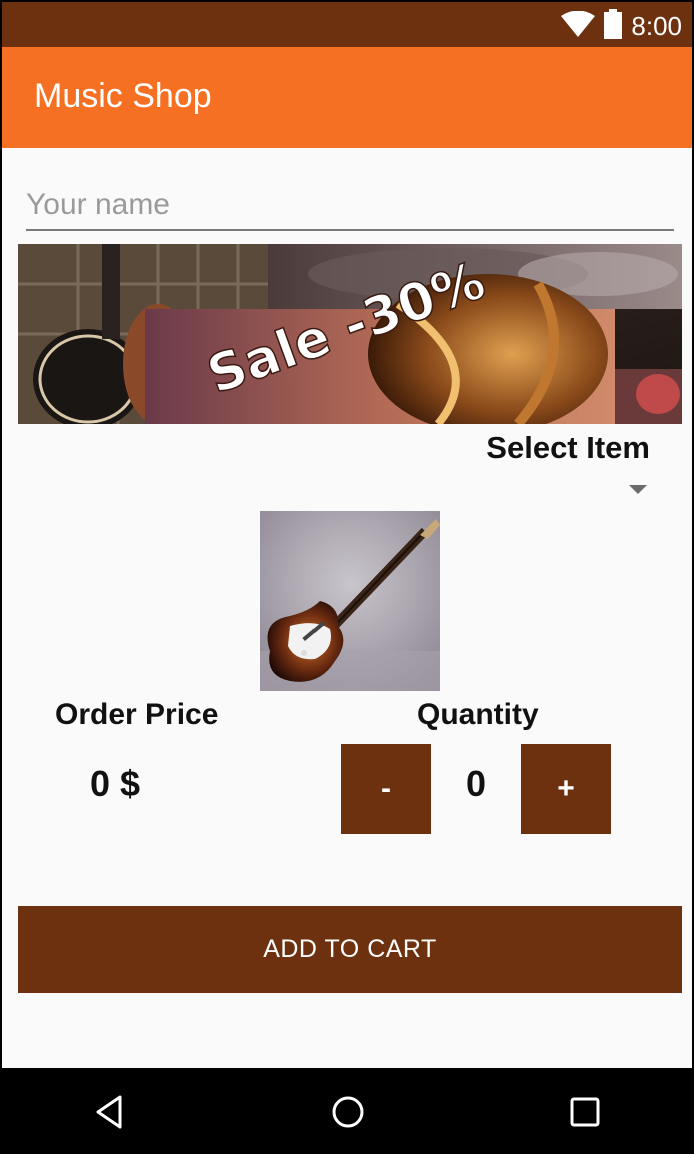 The image size is (694, 1154). What do you see at coordinates (350, 206) in the screenshot?
I see `name-input` at bounding box center [350, 206].